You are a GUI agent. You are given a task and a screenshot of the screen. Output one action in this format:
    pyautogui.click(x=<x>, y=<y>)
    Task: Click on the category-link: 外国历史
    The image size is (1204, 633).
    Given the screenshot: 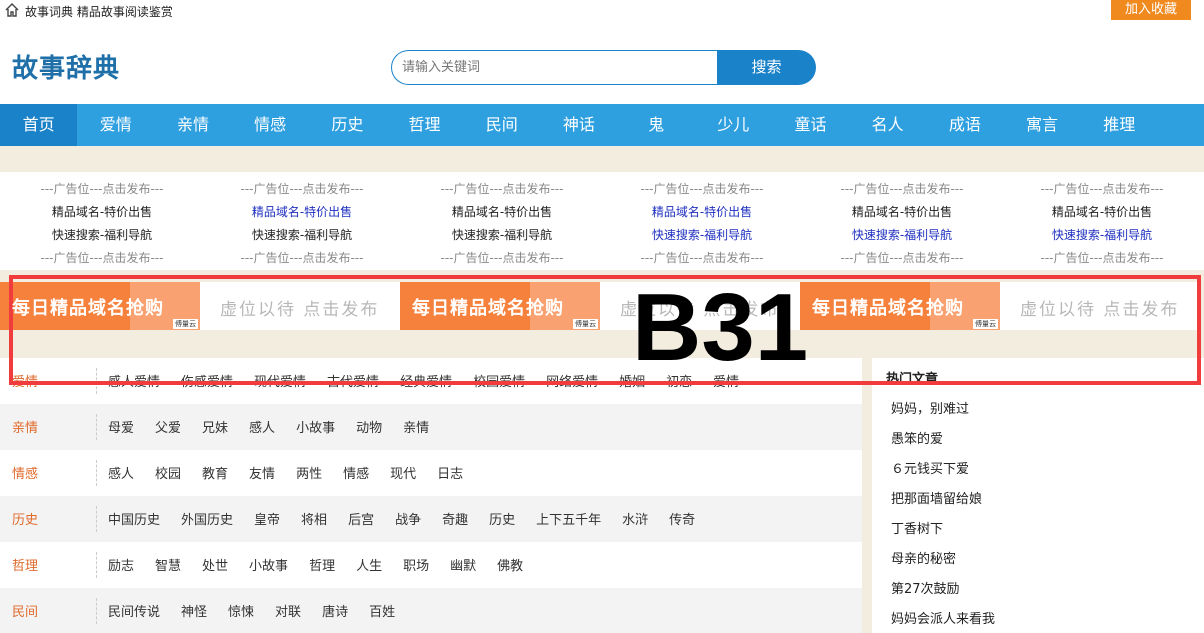 What is the action you would take?
    pyautogui.click(x=207, y=520)
    